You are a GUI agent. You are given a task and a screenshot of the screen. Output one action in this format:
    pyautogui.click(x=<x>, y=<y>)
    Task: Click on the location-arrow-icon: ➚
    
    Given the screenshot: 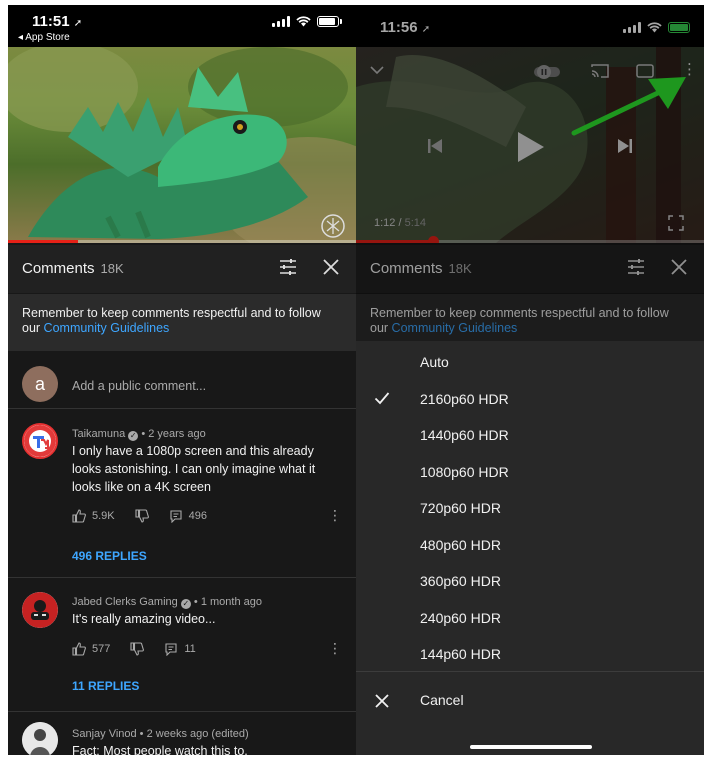 What is the action you would take?
    pyautogui.click(x=78, y=23)
    